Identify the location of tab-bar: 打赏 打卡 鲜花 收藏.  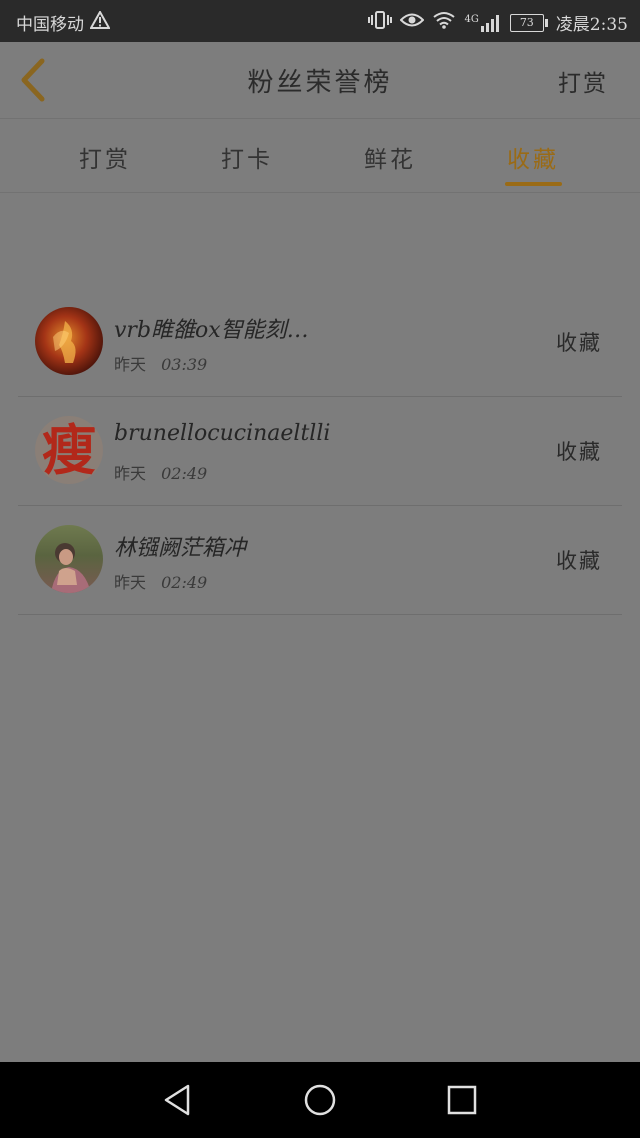
(320, 155).